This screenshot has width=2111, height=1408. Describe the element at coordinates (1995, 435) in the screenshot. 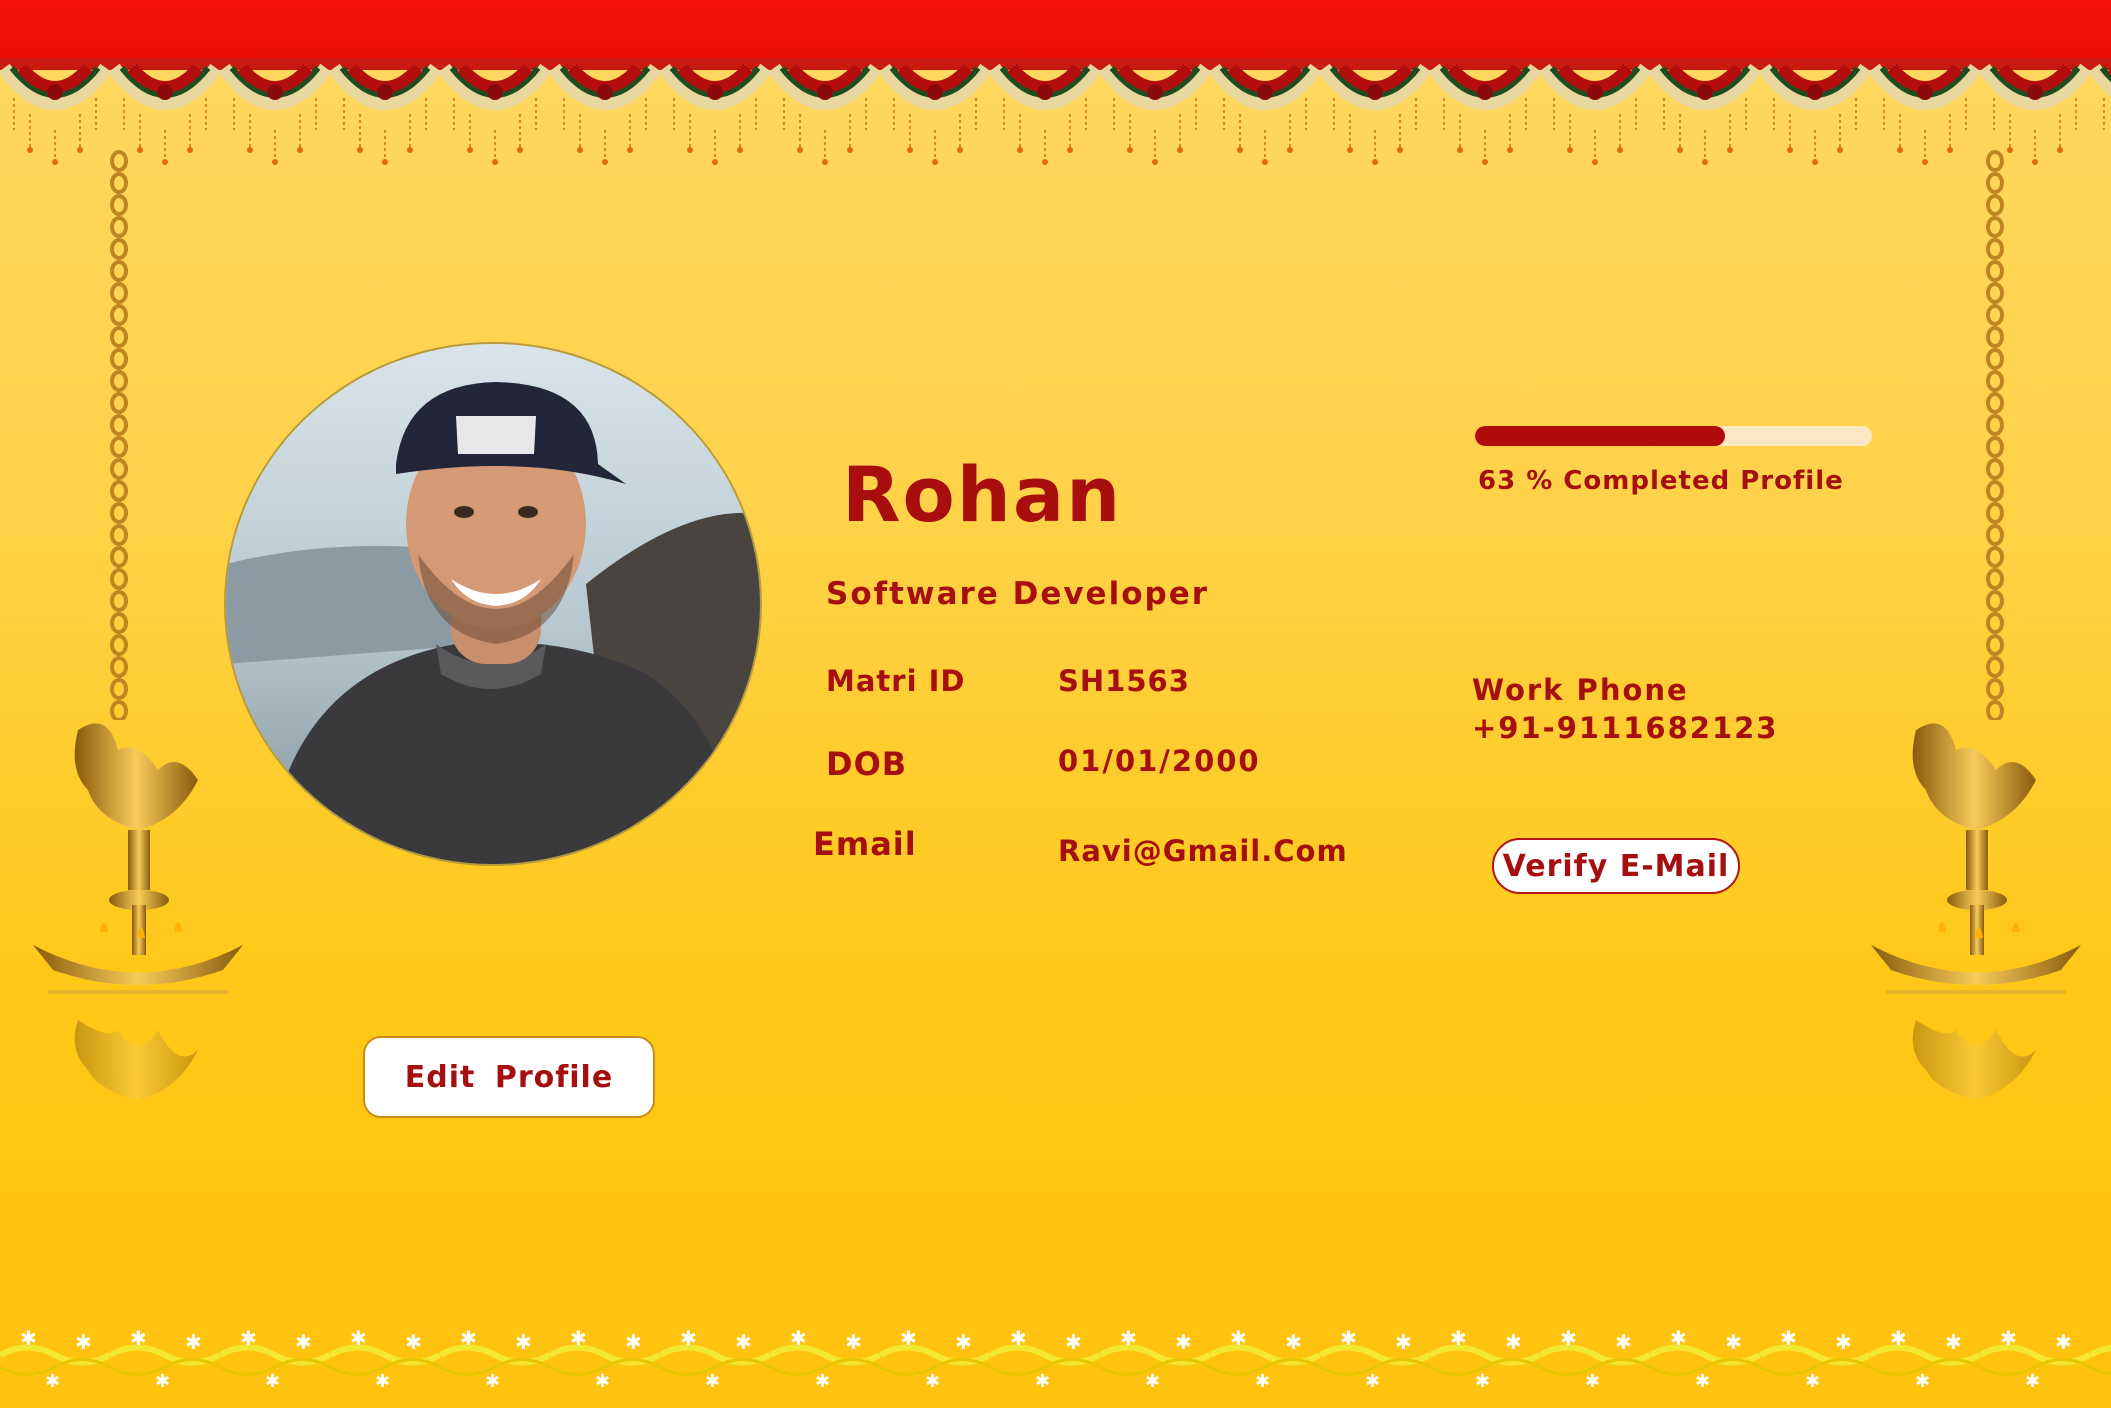

I see `right-hanging-chain` at that location.